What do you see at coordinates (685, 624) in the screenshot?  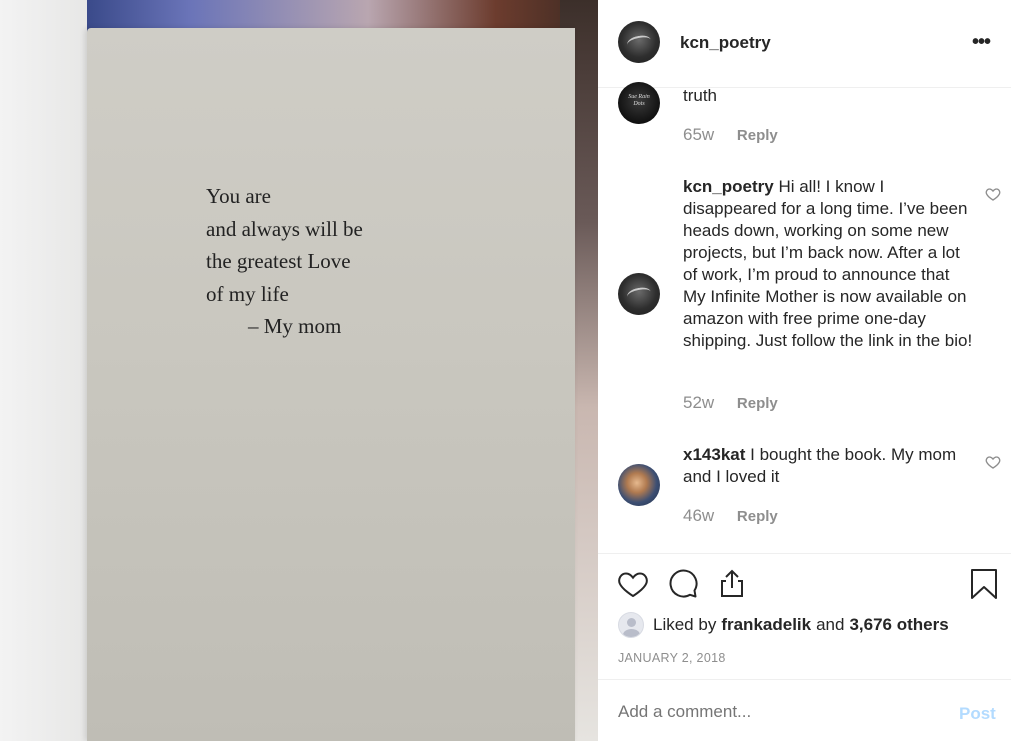 I see `liked-by-label: Liked by` at bounding box center [685, 624].